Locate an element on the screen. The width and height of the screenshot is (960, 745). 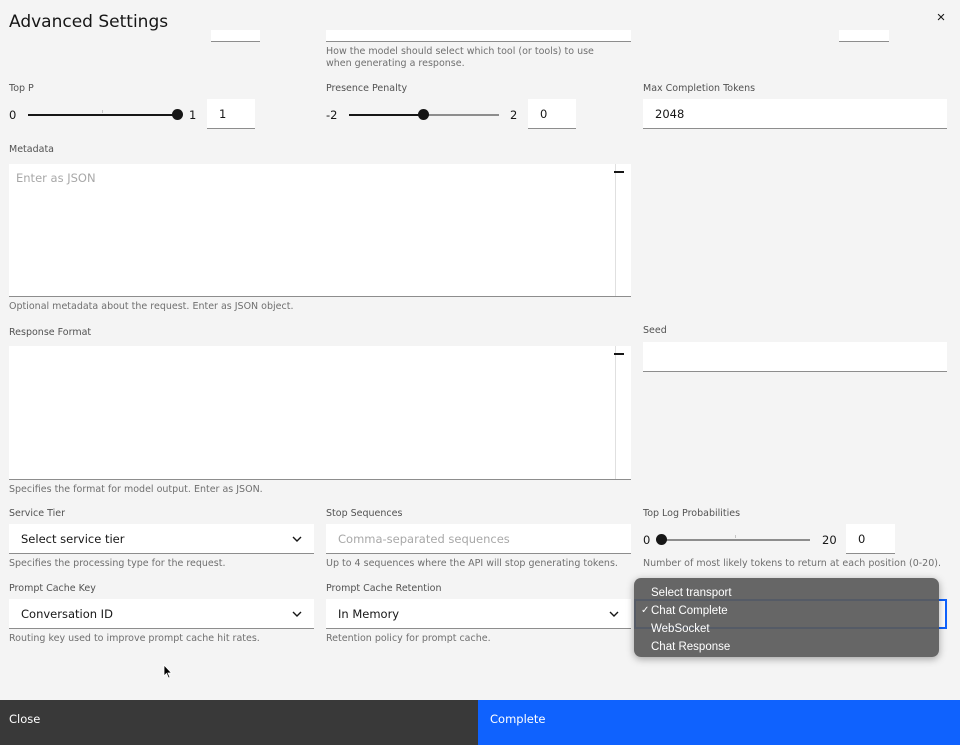
top-log-probabilities-input: 0 is located at coordinates (870, 539).